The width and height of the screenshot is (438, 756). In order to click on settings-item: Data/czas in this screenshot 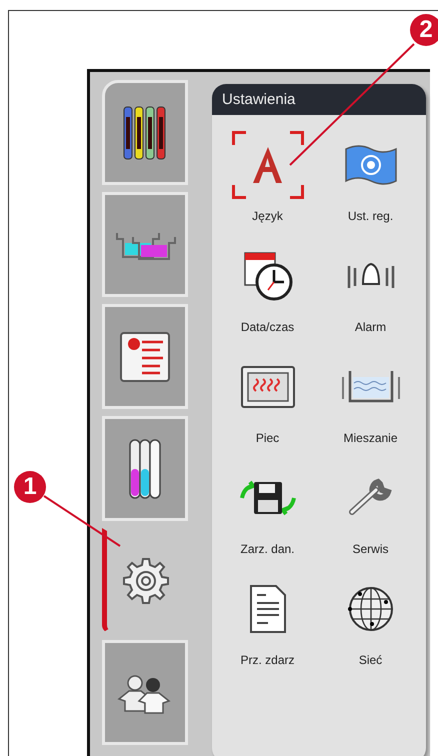, I will do `click(267, 291)`.